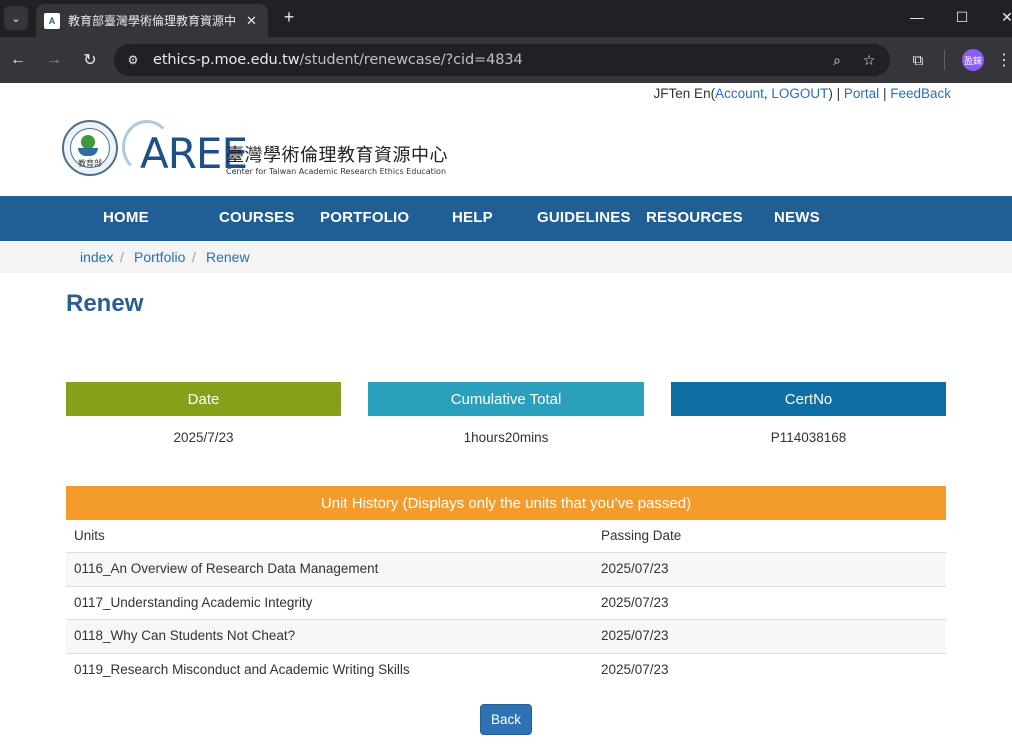 The height and width of the screenshot is (749, 1012). Describe the element at coordinates (506, 18) in the screenshot. I see `browser-tab-strip: ⌄ A 教育部臺灣學術倫理教育資源中心 ✕ + — ☐ ✕` at that location.